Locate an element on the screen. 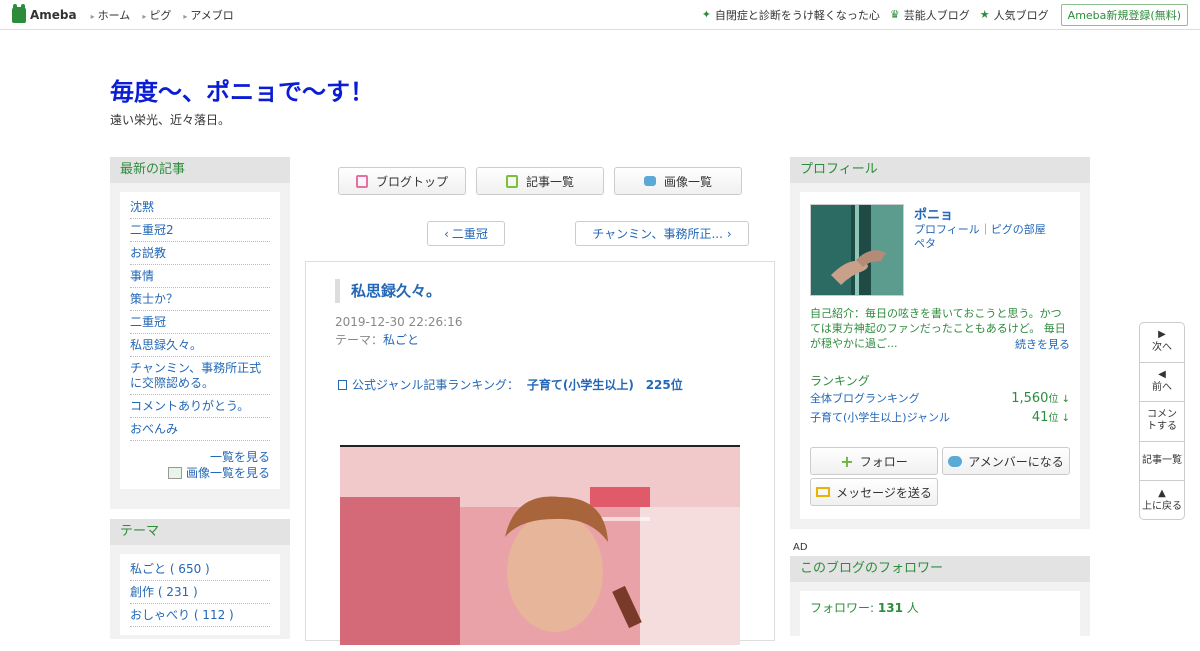  avatar is located at coordinates (857, 250).